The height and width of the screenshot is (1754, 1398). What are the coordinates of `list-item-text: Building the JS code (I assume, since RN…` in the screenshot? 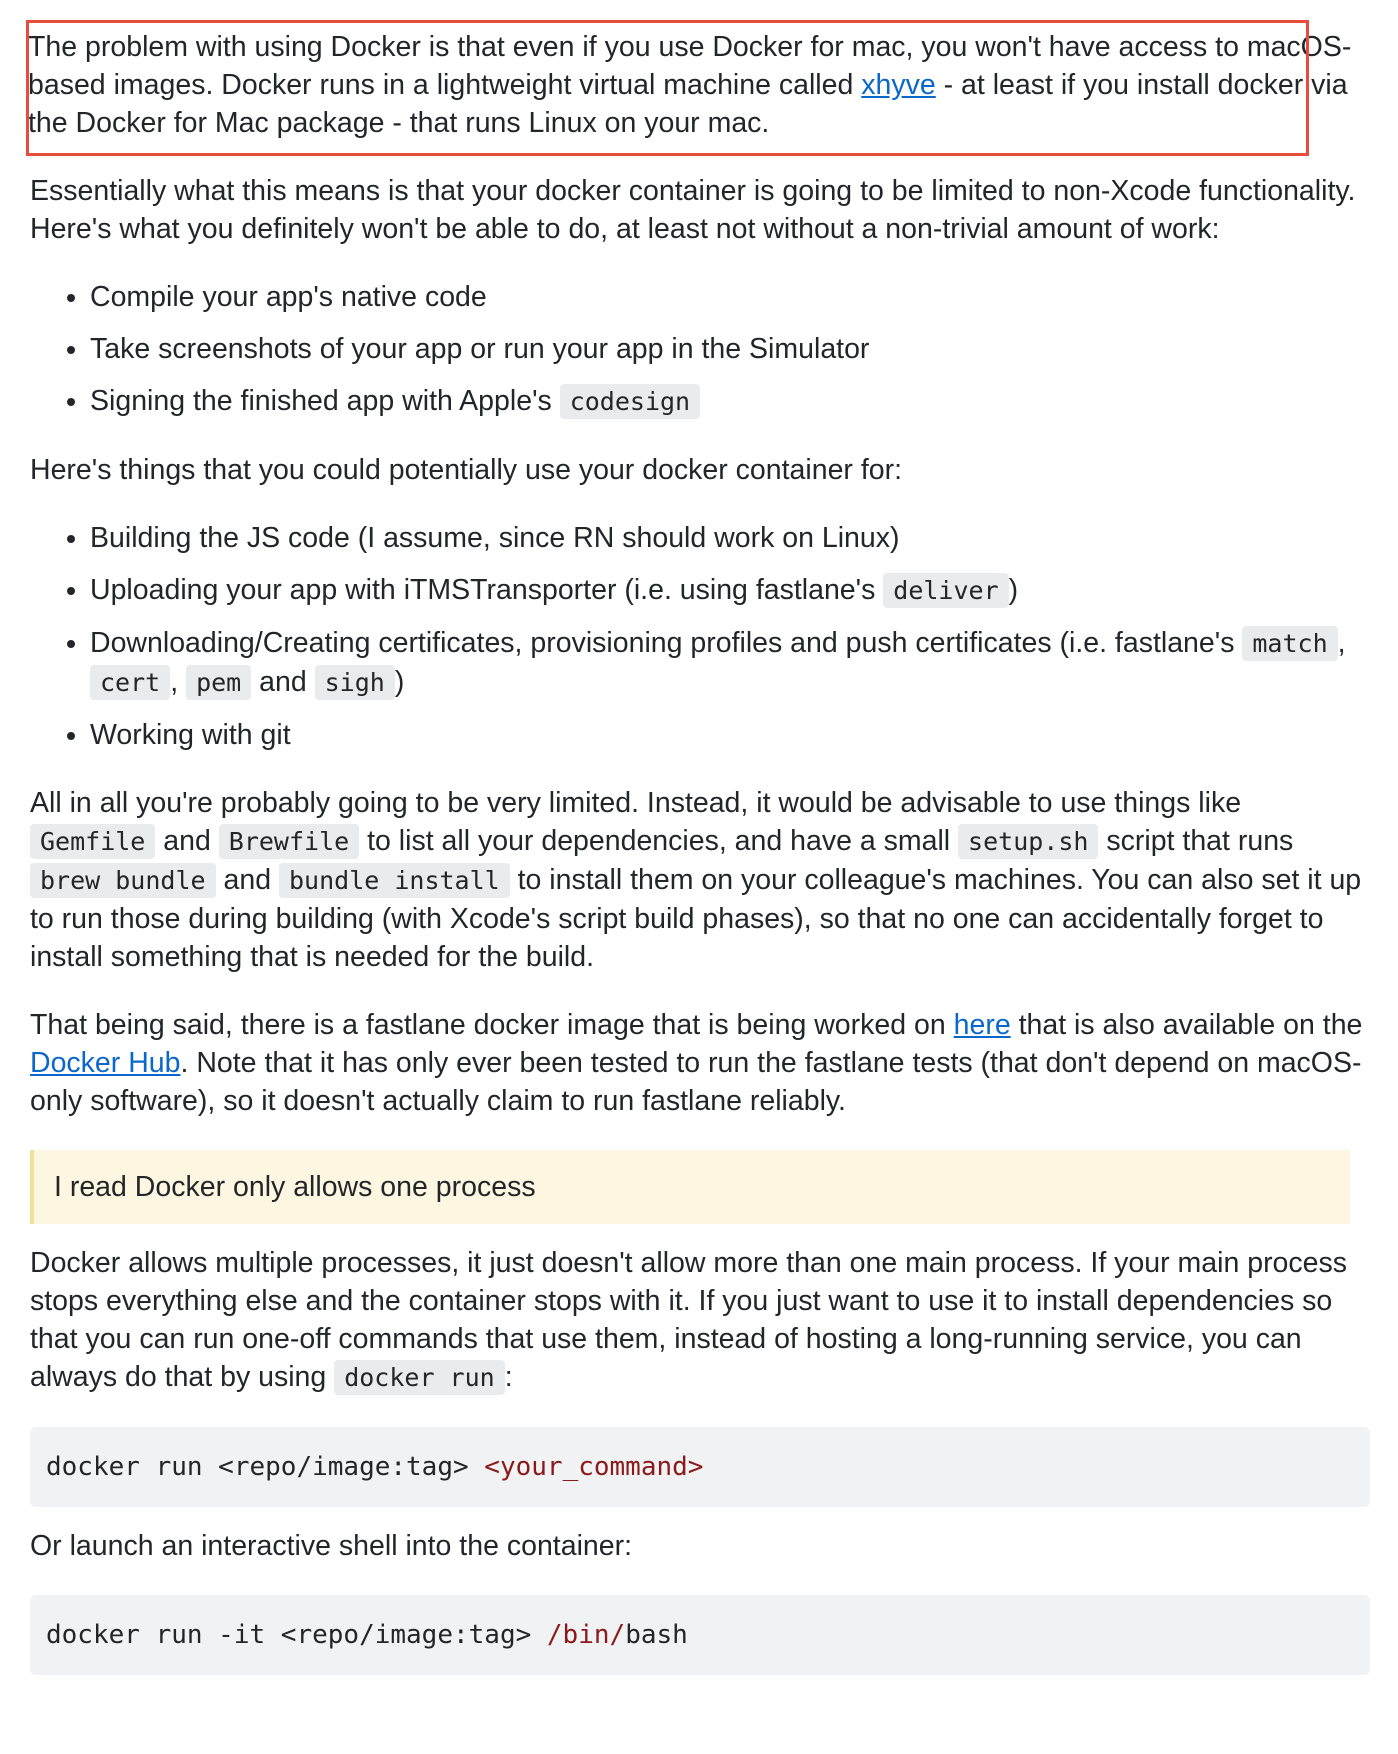 It's located at (495, 538).